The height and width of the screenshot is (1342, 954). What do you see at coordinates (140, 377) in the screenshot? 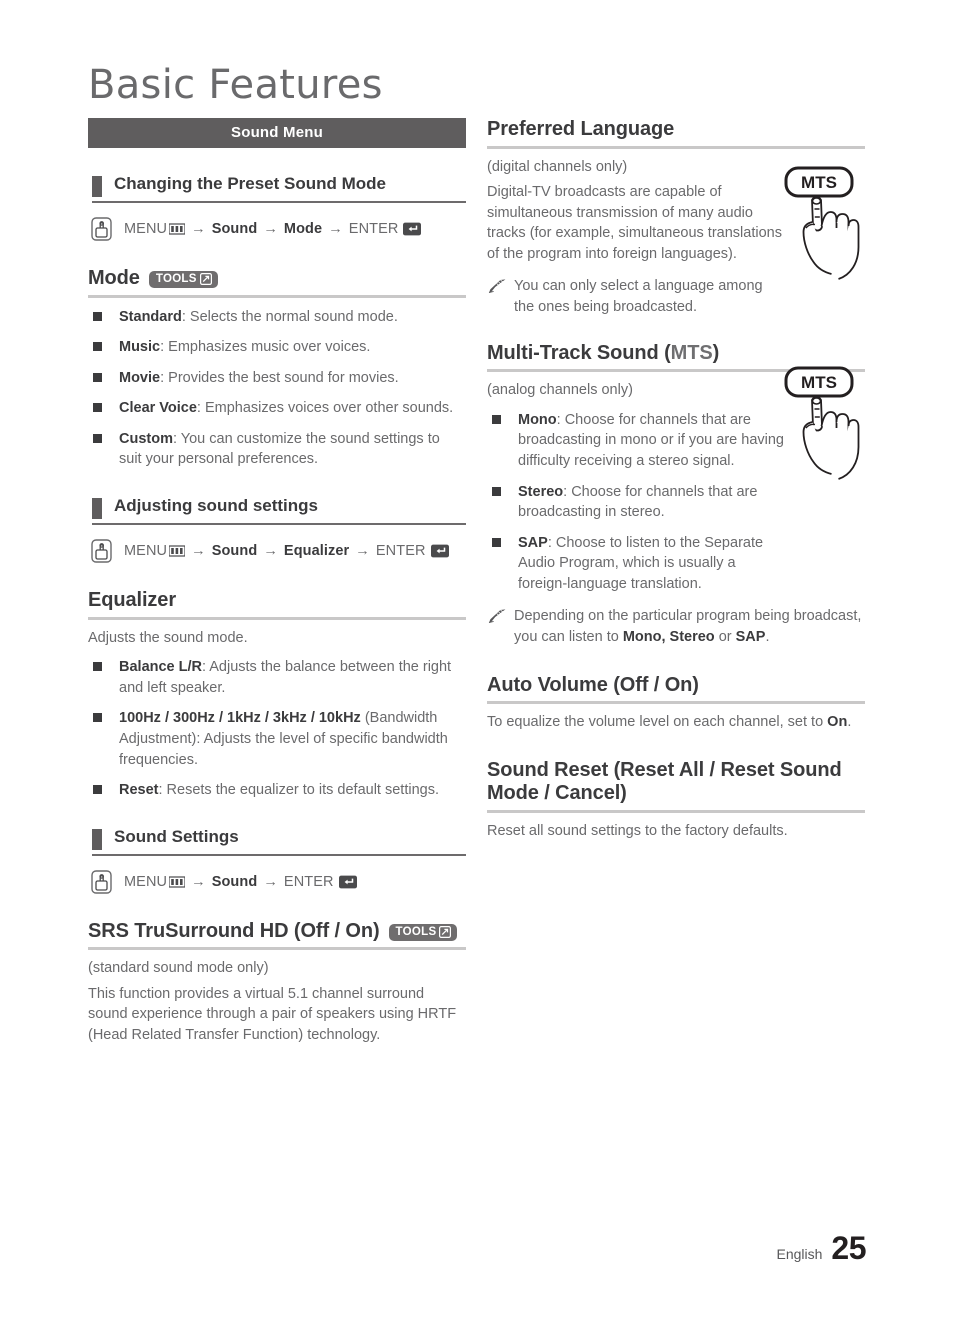
I see `bullet-term: Movie` at bounding box center [140, 377].